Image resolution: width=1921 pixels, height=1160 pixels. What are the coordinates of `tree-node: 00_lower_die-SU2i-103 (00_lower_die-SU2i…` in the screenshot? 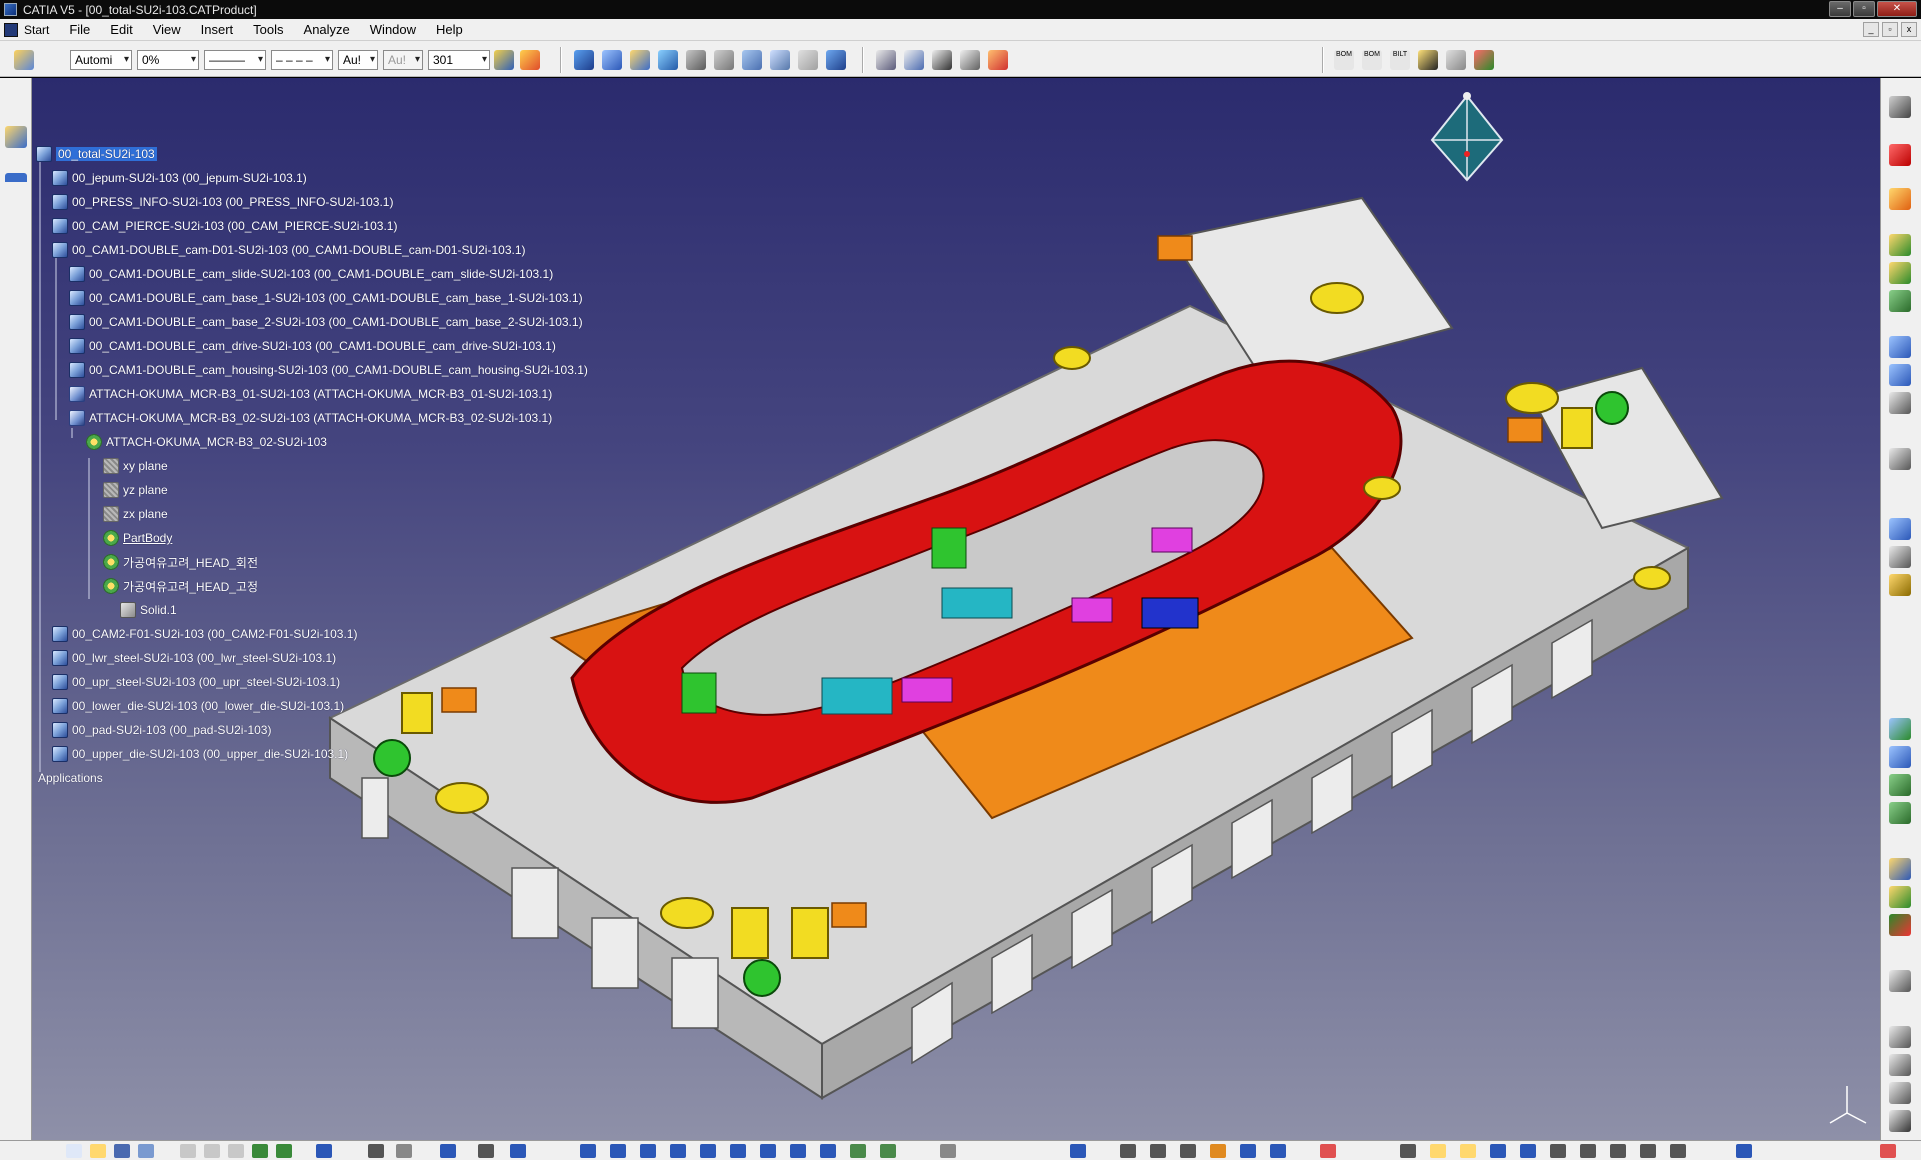 It's located at (198, 706).